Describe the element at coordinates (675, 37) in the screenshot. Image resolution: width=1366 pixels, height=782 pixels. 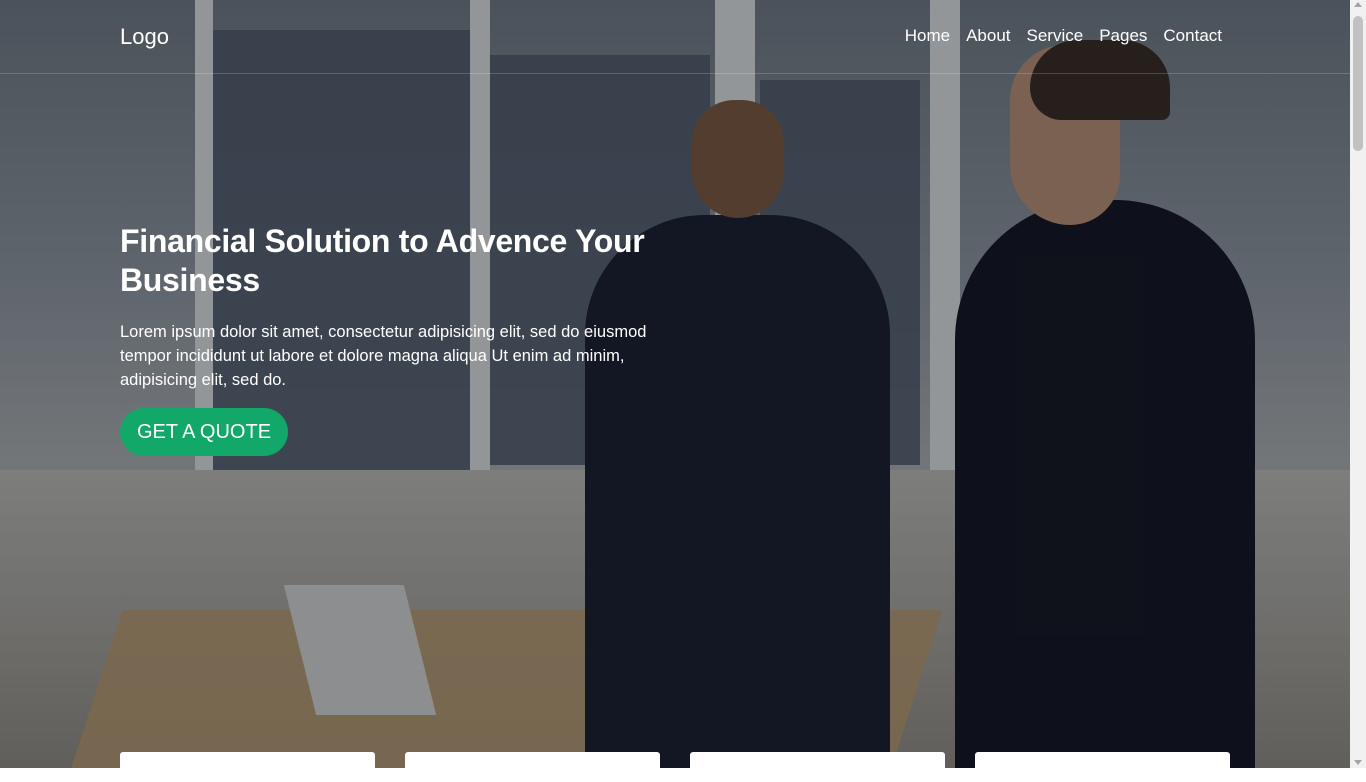
I see `navbar: Logo Home About Service Pages Contact` at that location.